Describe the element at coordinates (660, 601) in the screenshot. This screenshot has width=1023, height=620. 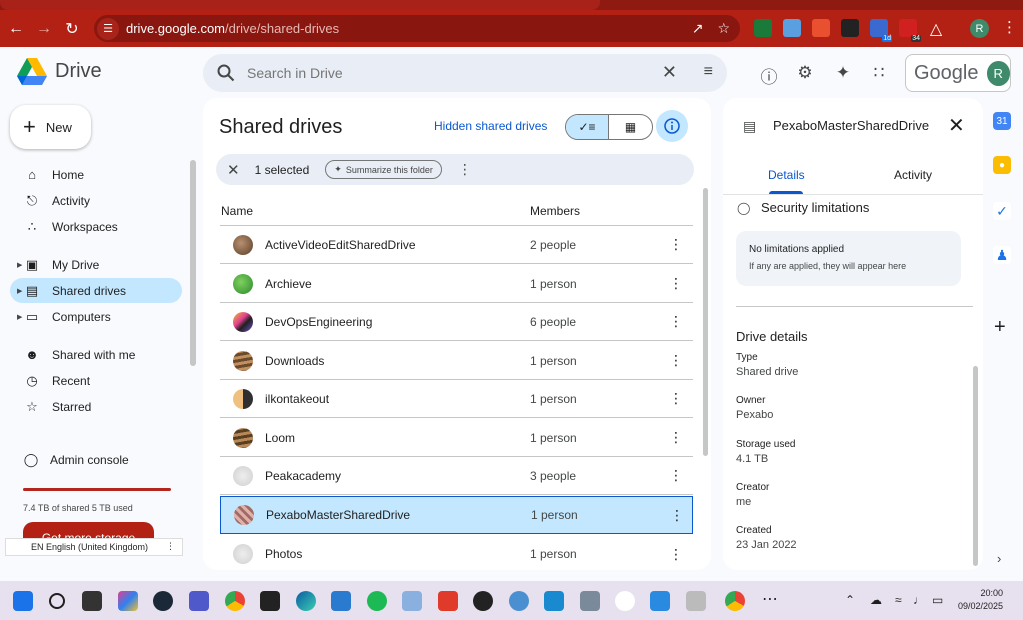
I see `vscode-icon` at that location.